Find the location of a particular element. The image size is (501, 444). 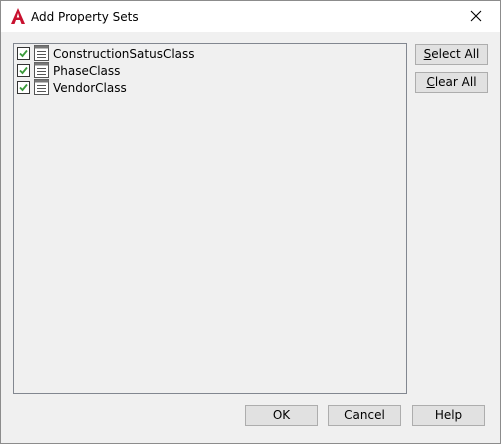

close-button is located at coordinates (477, 16).